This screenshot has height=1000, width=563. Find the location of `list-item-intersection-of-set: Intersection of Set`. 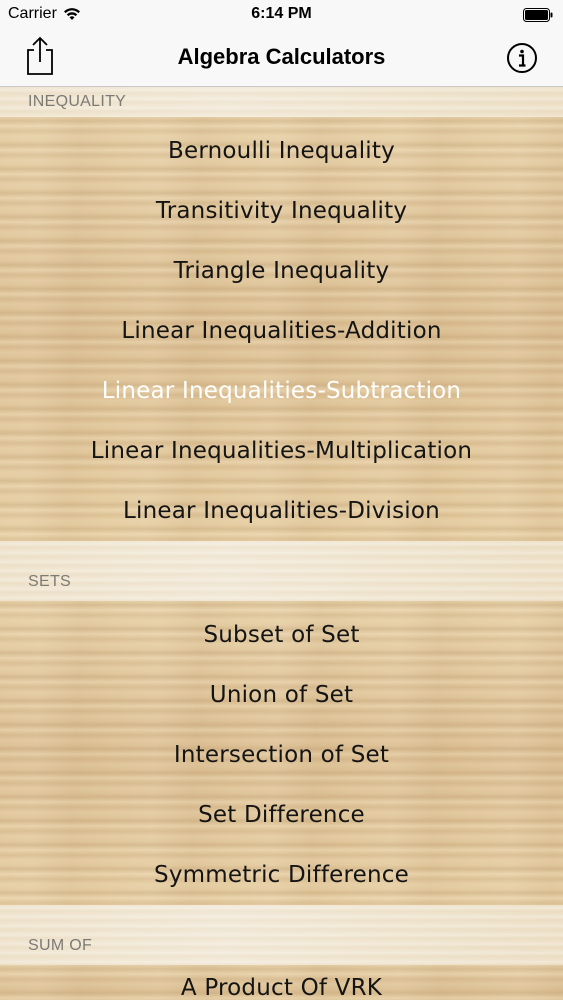

list-item-intersection-of-set: Intersection of Set is located at coordinates (281, 755).